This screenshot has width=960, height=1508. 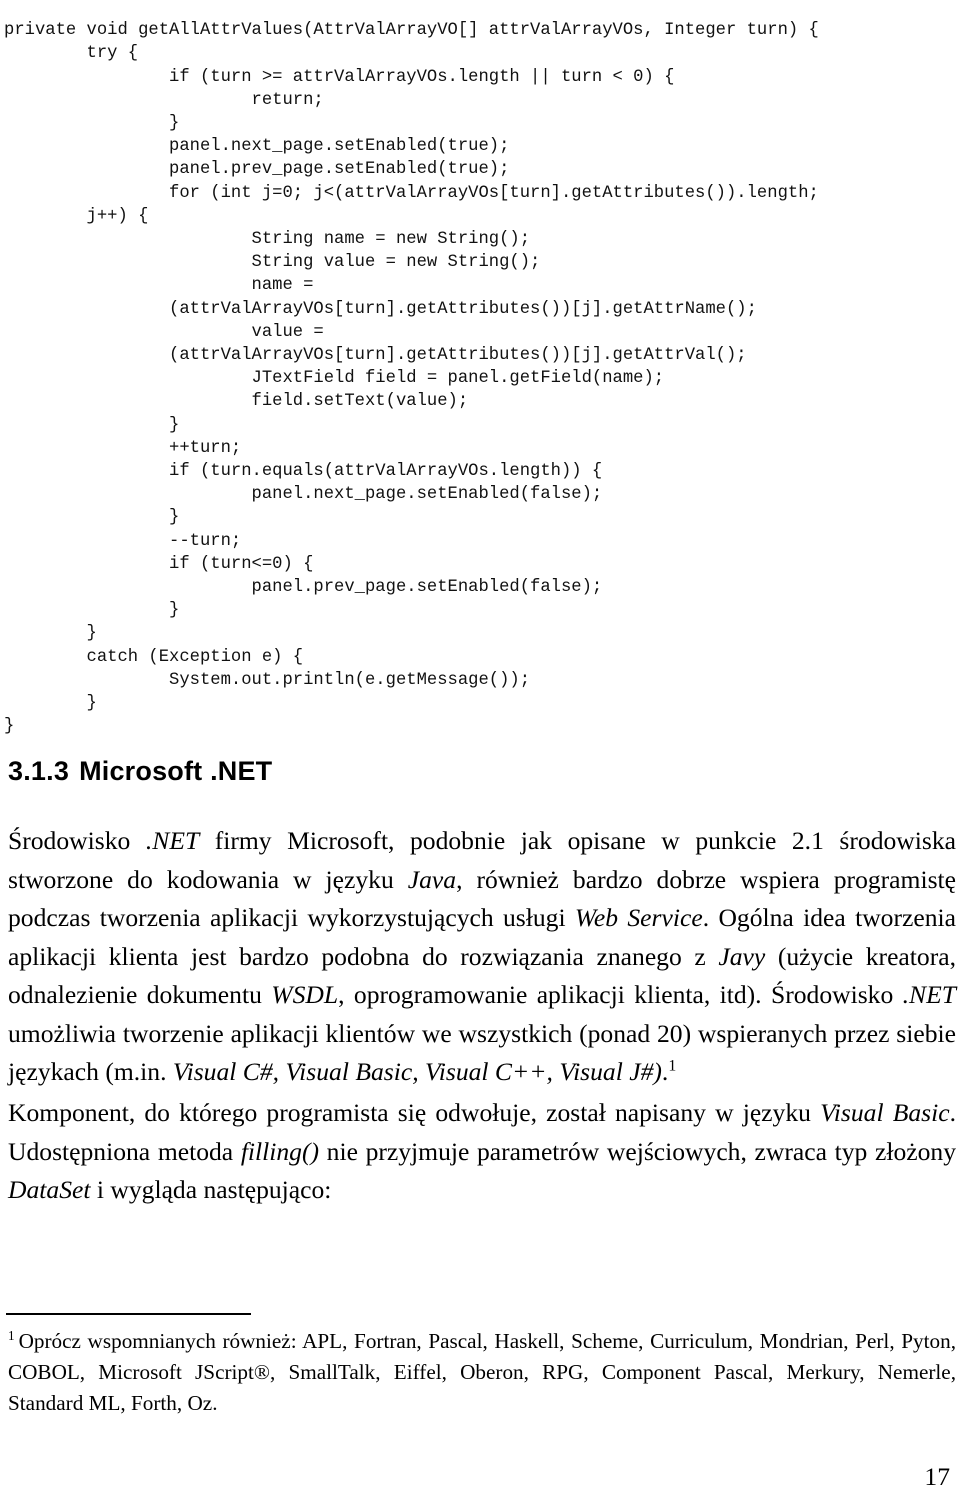 I want to click on code-line: name =, so click(x=159, y=286).